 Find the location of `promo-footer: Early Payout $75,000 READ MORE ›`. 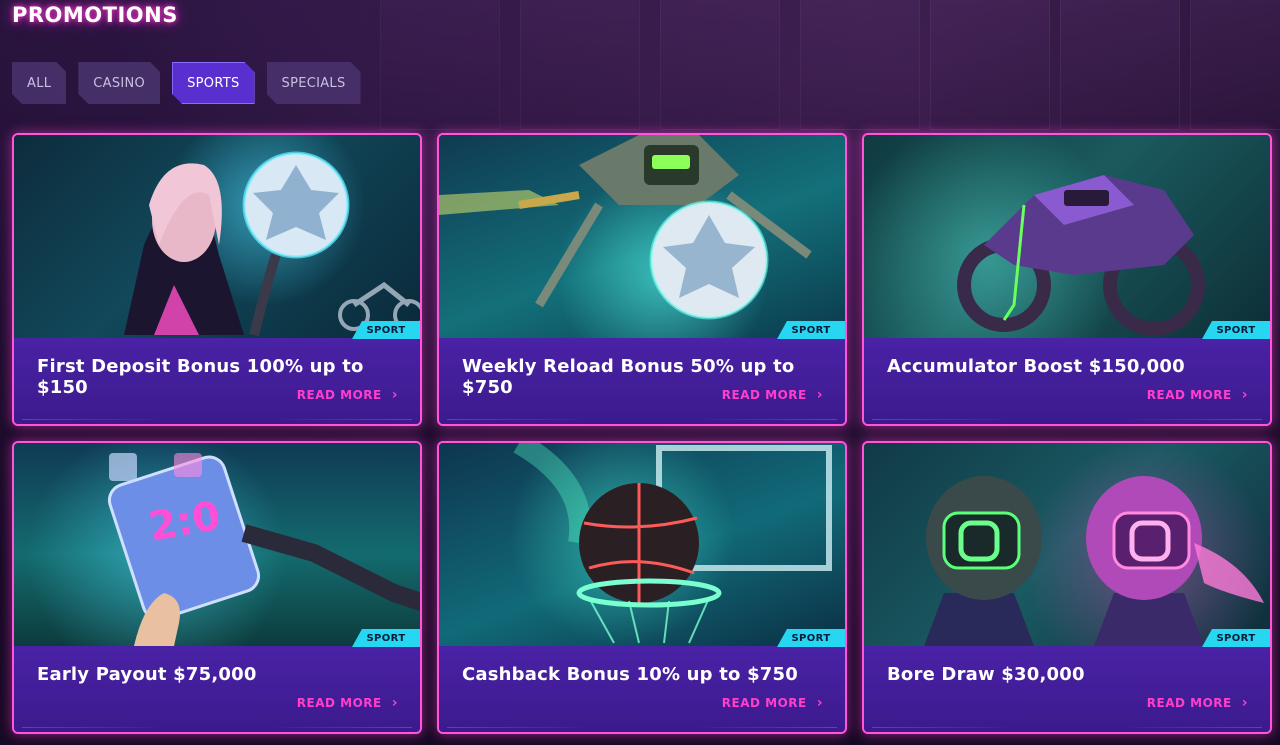

promo-footer: Early Payout $75,000 READ MORE › is located at coordinates (217, 689).